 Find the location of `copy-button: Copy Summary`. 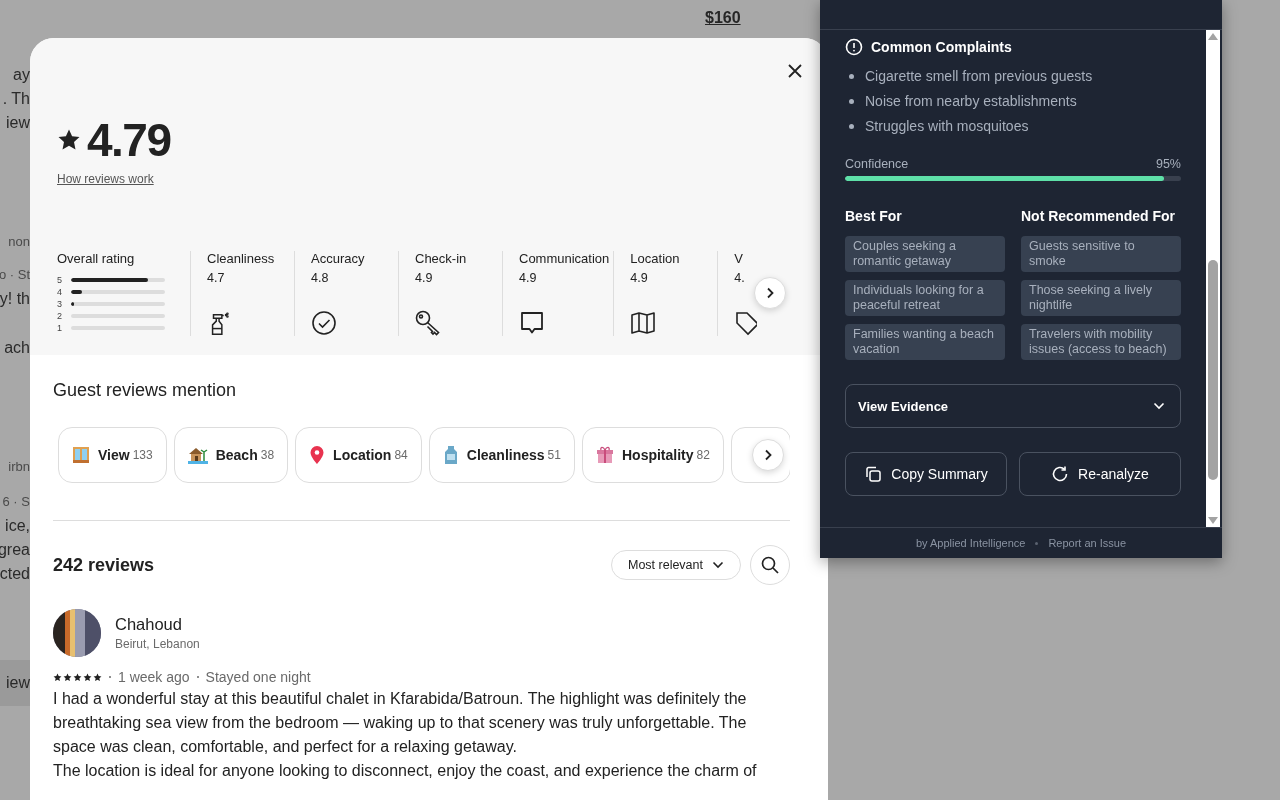

copy-button: Copy Summary is located at coordinates (926, 474).